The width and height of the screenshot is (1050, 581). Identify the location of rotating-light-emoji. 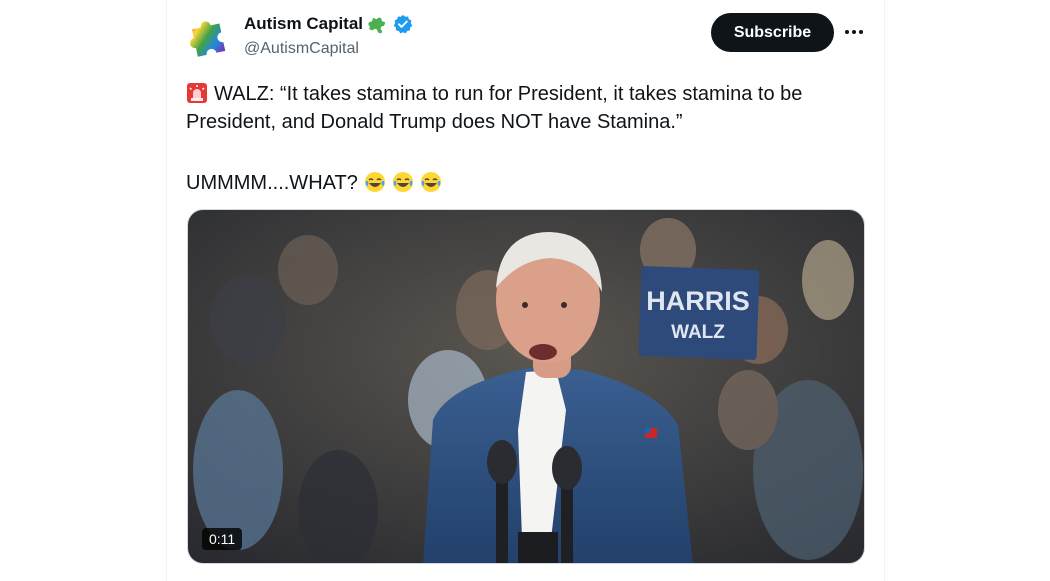
(197, 93).